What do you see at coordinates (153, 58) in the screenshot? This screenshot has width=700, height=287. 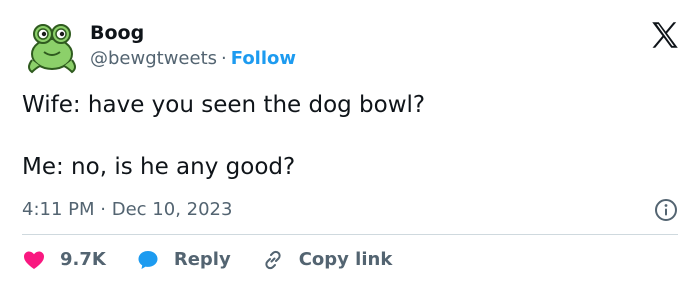 I see `author-handle: @bewgtweets` at bounding box center [153, 58].